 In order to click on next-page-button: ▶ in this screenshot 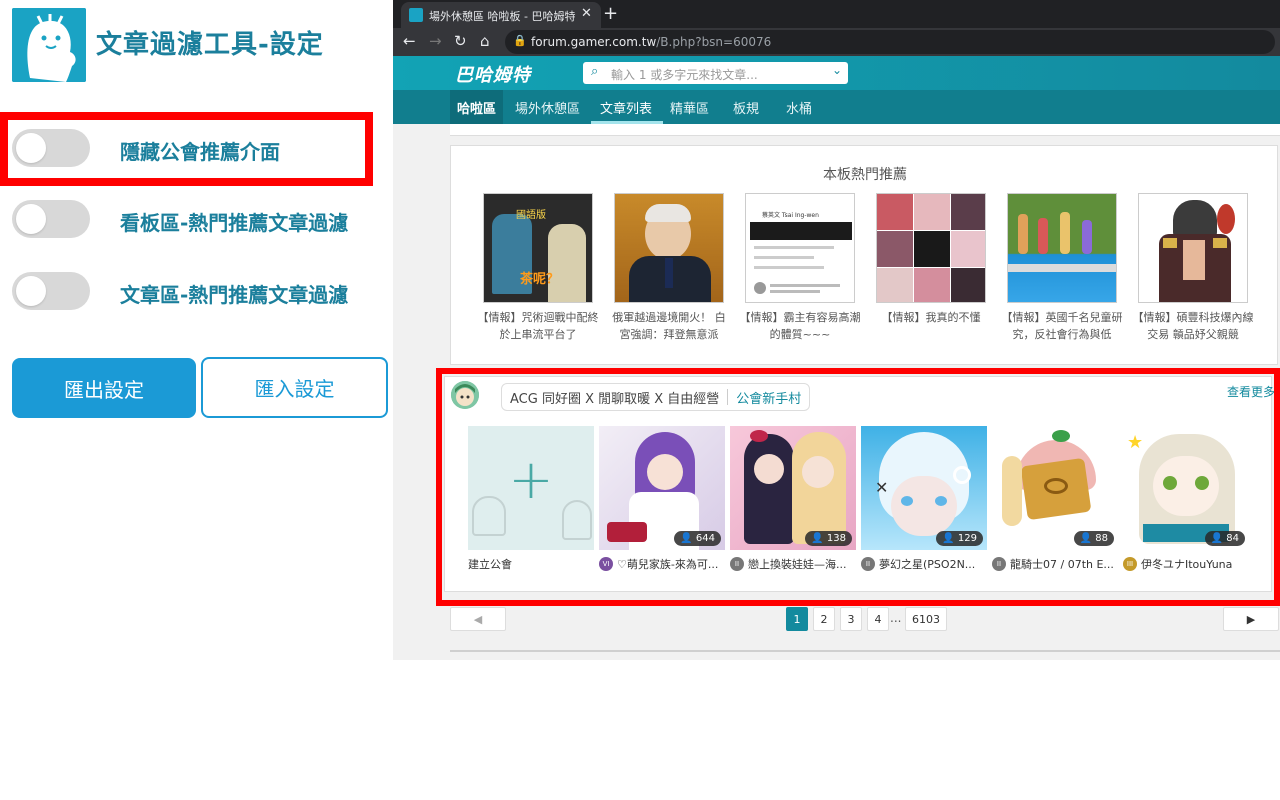, I will do `click(1251, 619)`.